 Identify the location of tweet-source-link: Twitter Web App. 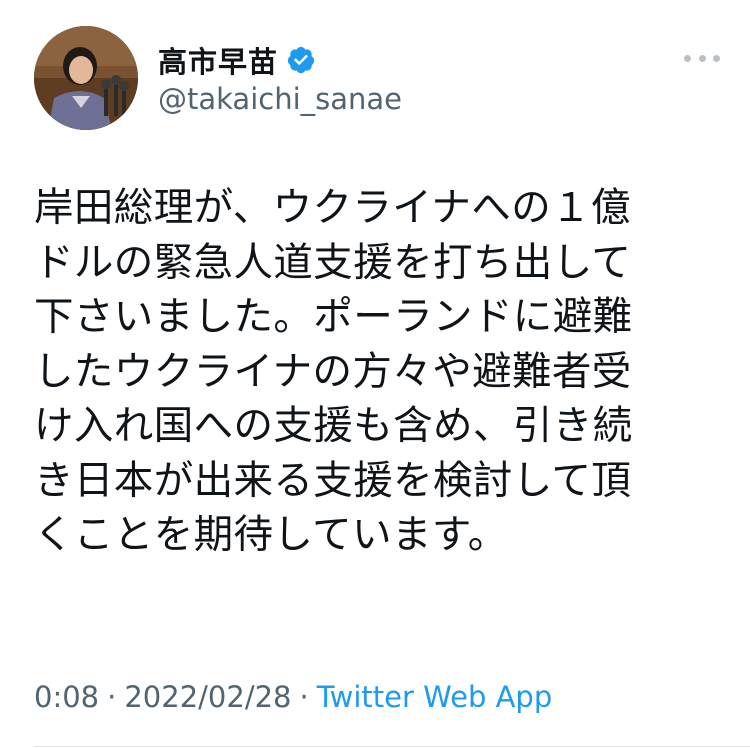
(435, 697).